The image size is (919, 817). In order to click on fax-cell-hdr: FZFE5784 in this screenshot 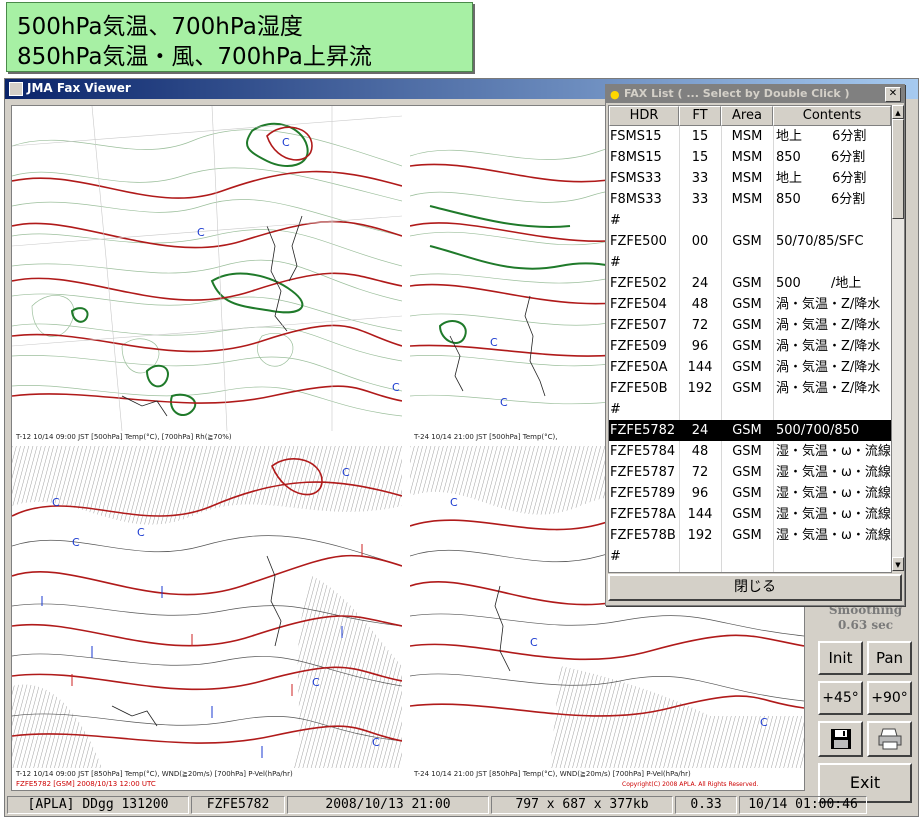, I will do `click(643, 451)`.